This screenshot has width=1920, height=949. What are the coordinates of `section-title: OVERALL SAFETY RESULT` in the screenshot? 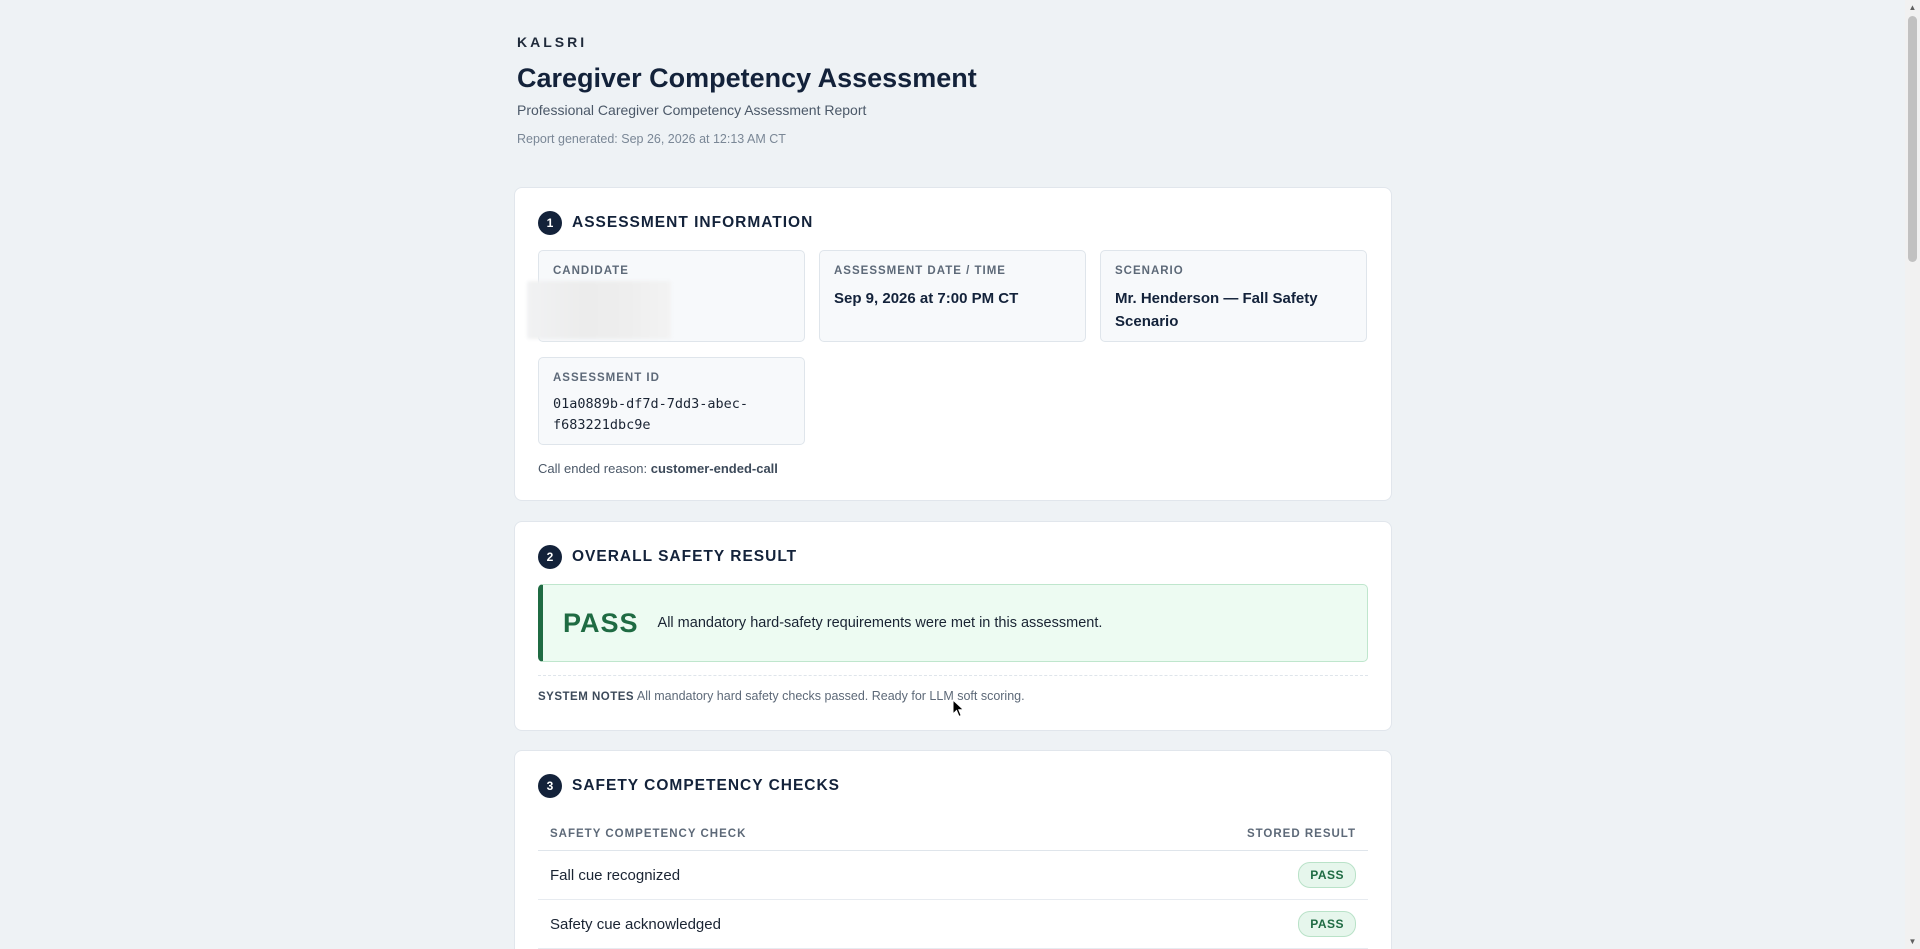 It's located at (685, 556).